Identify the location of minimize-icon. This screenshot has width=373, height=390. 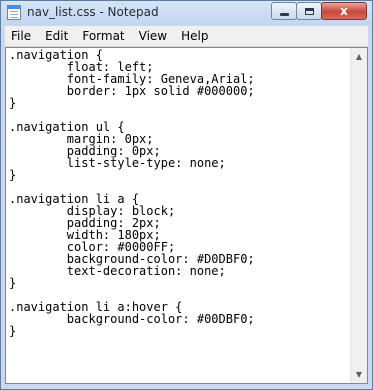
(284, 14).